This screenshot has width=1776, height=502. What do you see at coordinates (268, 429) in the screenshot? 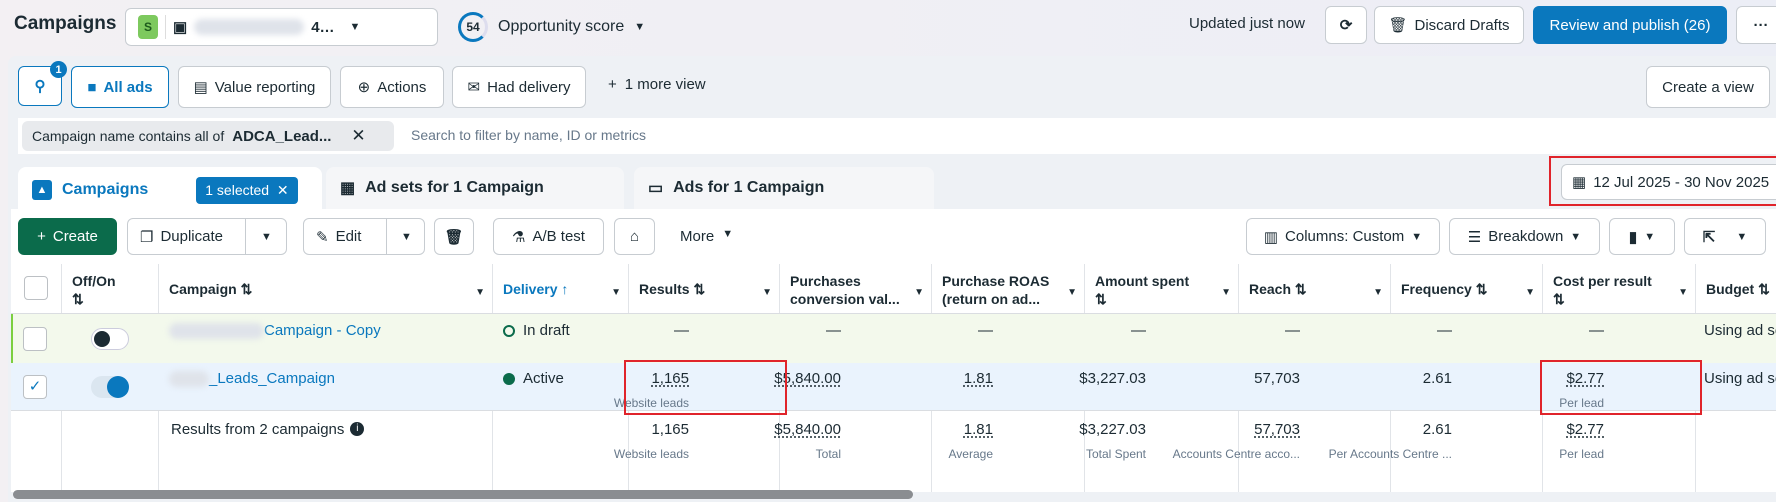
I see `summary-label: Results from 2 campaigns i` at bounding box center [268, 429].